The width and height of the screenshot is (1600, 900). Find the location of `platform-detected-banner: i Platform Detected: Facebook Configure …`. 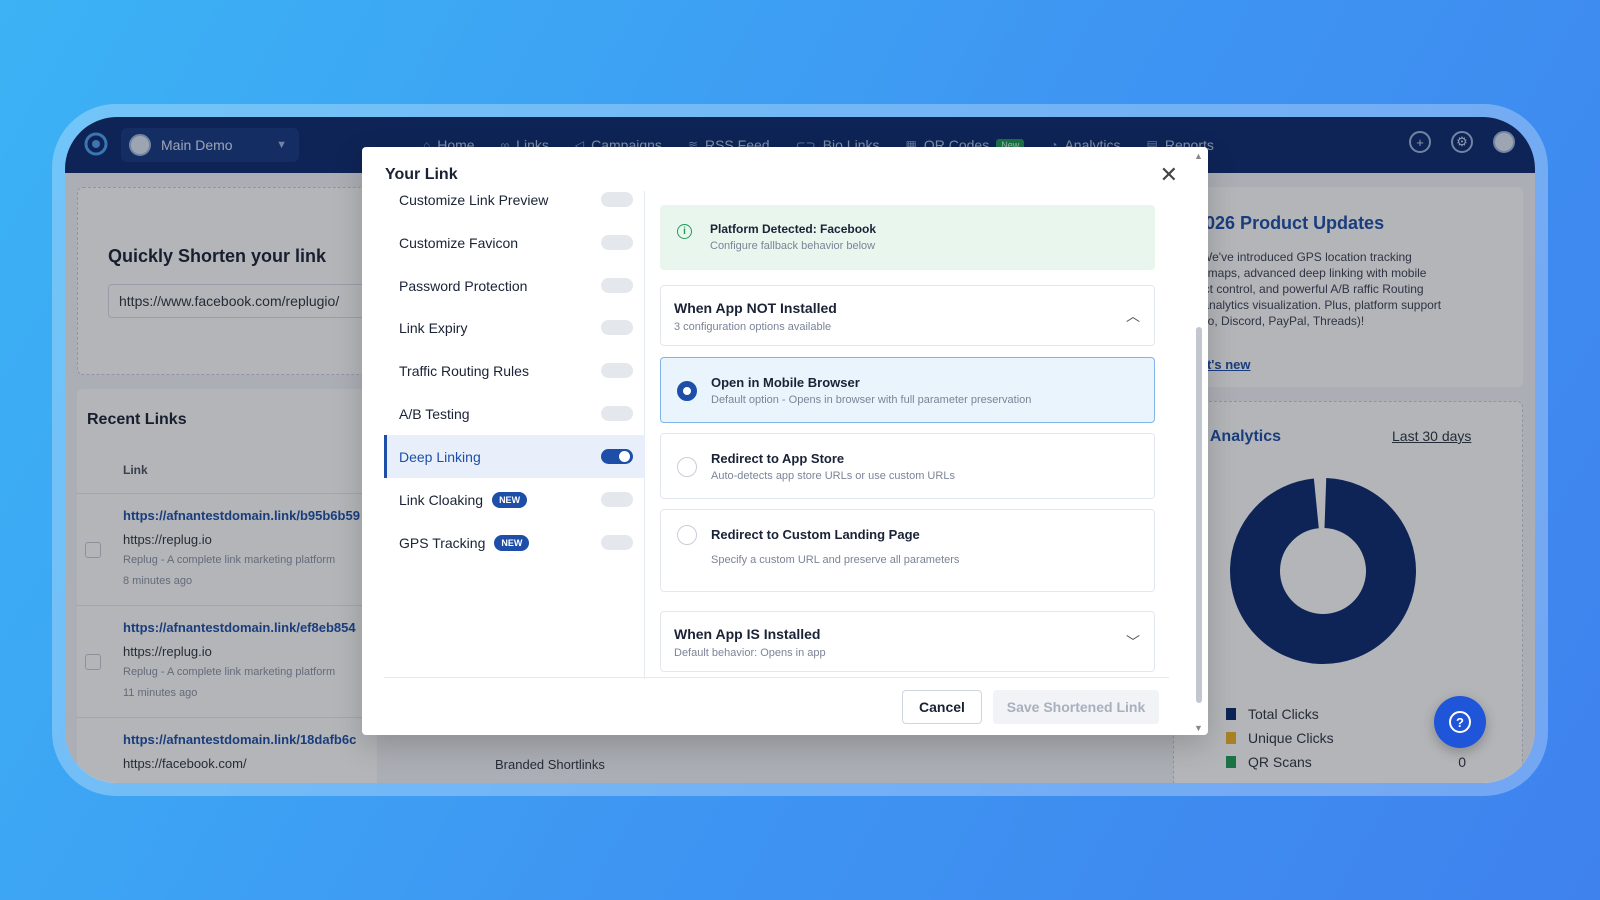

platform-detected-banner: i Platform Detected: Facebook Configure … is located at coordinates (907, 237).